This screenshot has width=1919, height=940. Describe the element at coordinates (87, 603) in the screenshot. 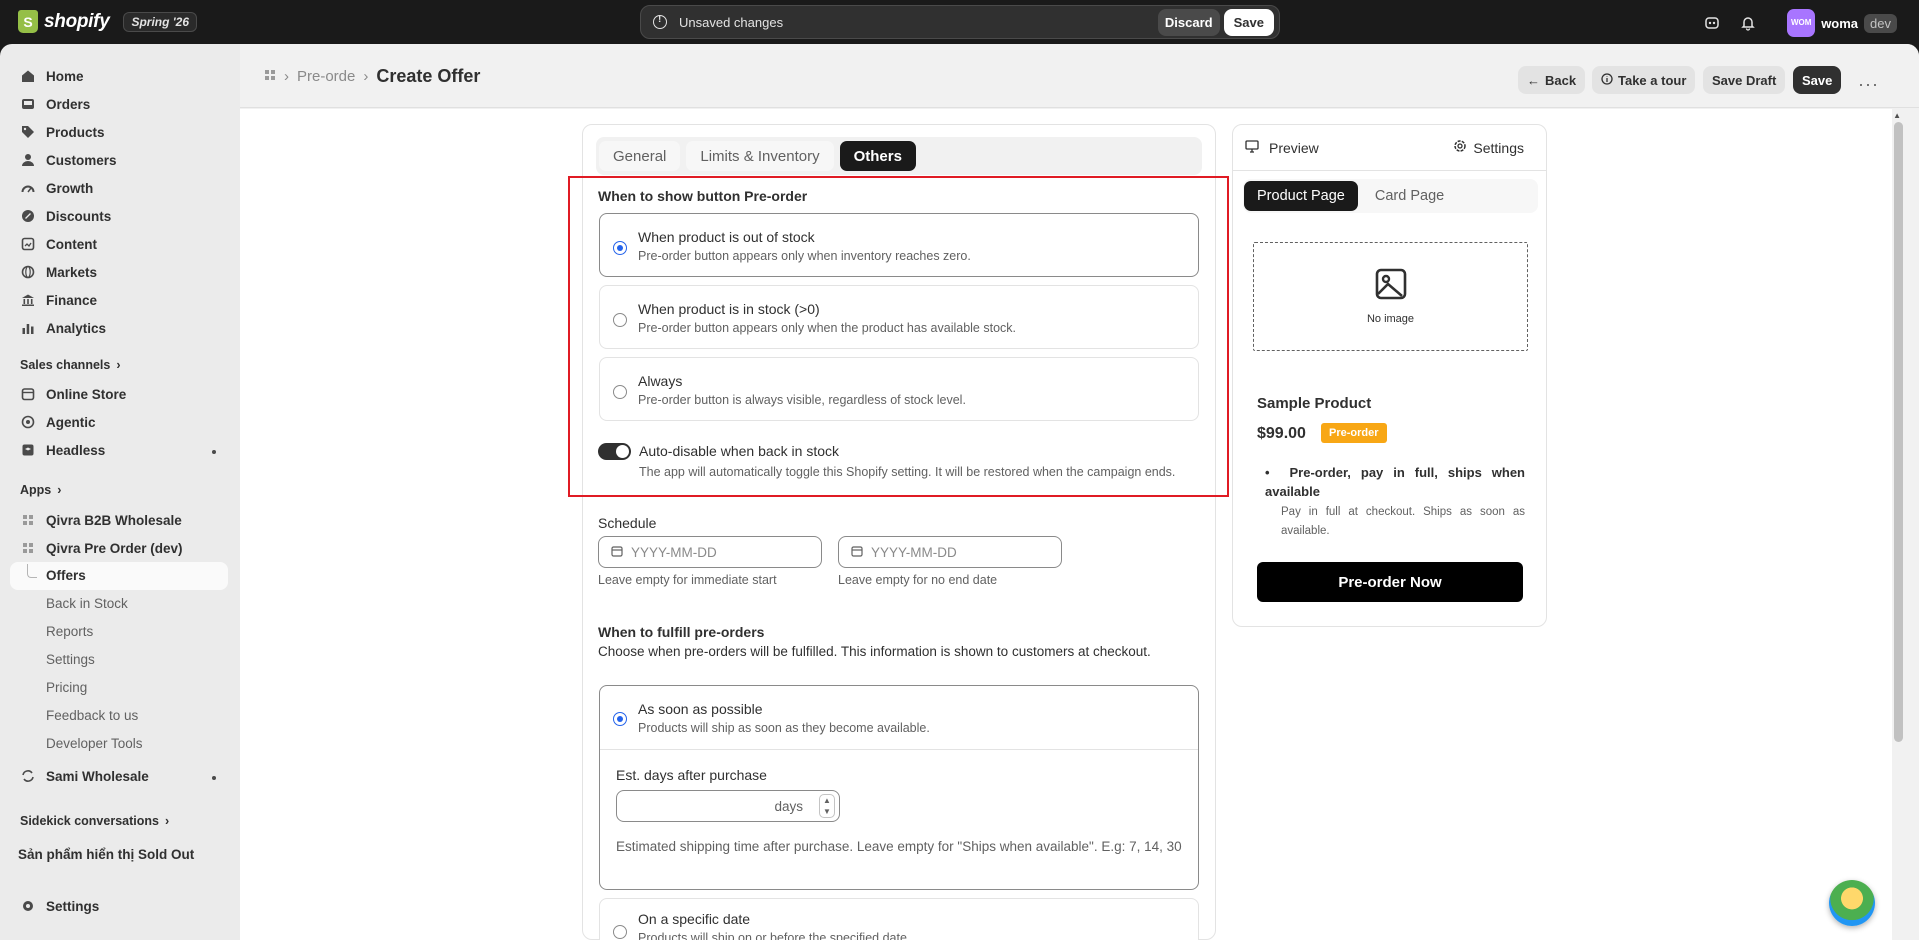

I see `sidebar-subitem-back-in-stock: Back in Stock` at that location.